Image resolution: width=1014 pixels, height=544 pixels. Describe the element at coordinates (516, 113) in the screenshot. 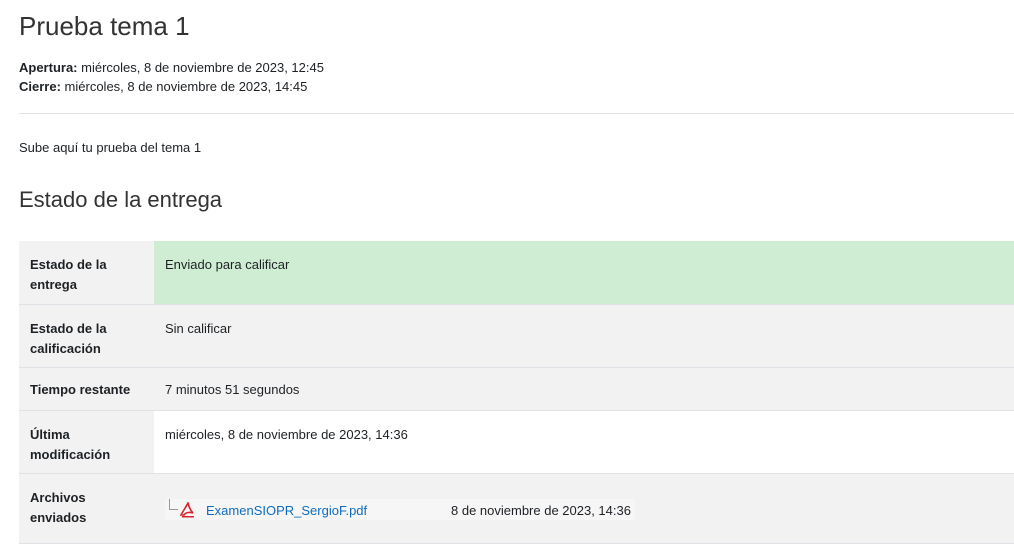

I see `divider` at that location.